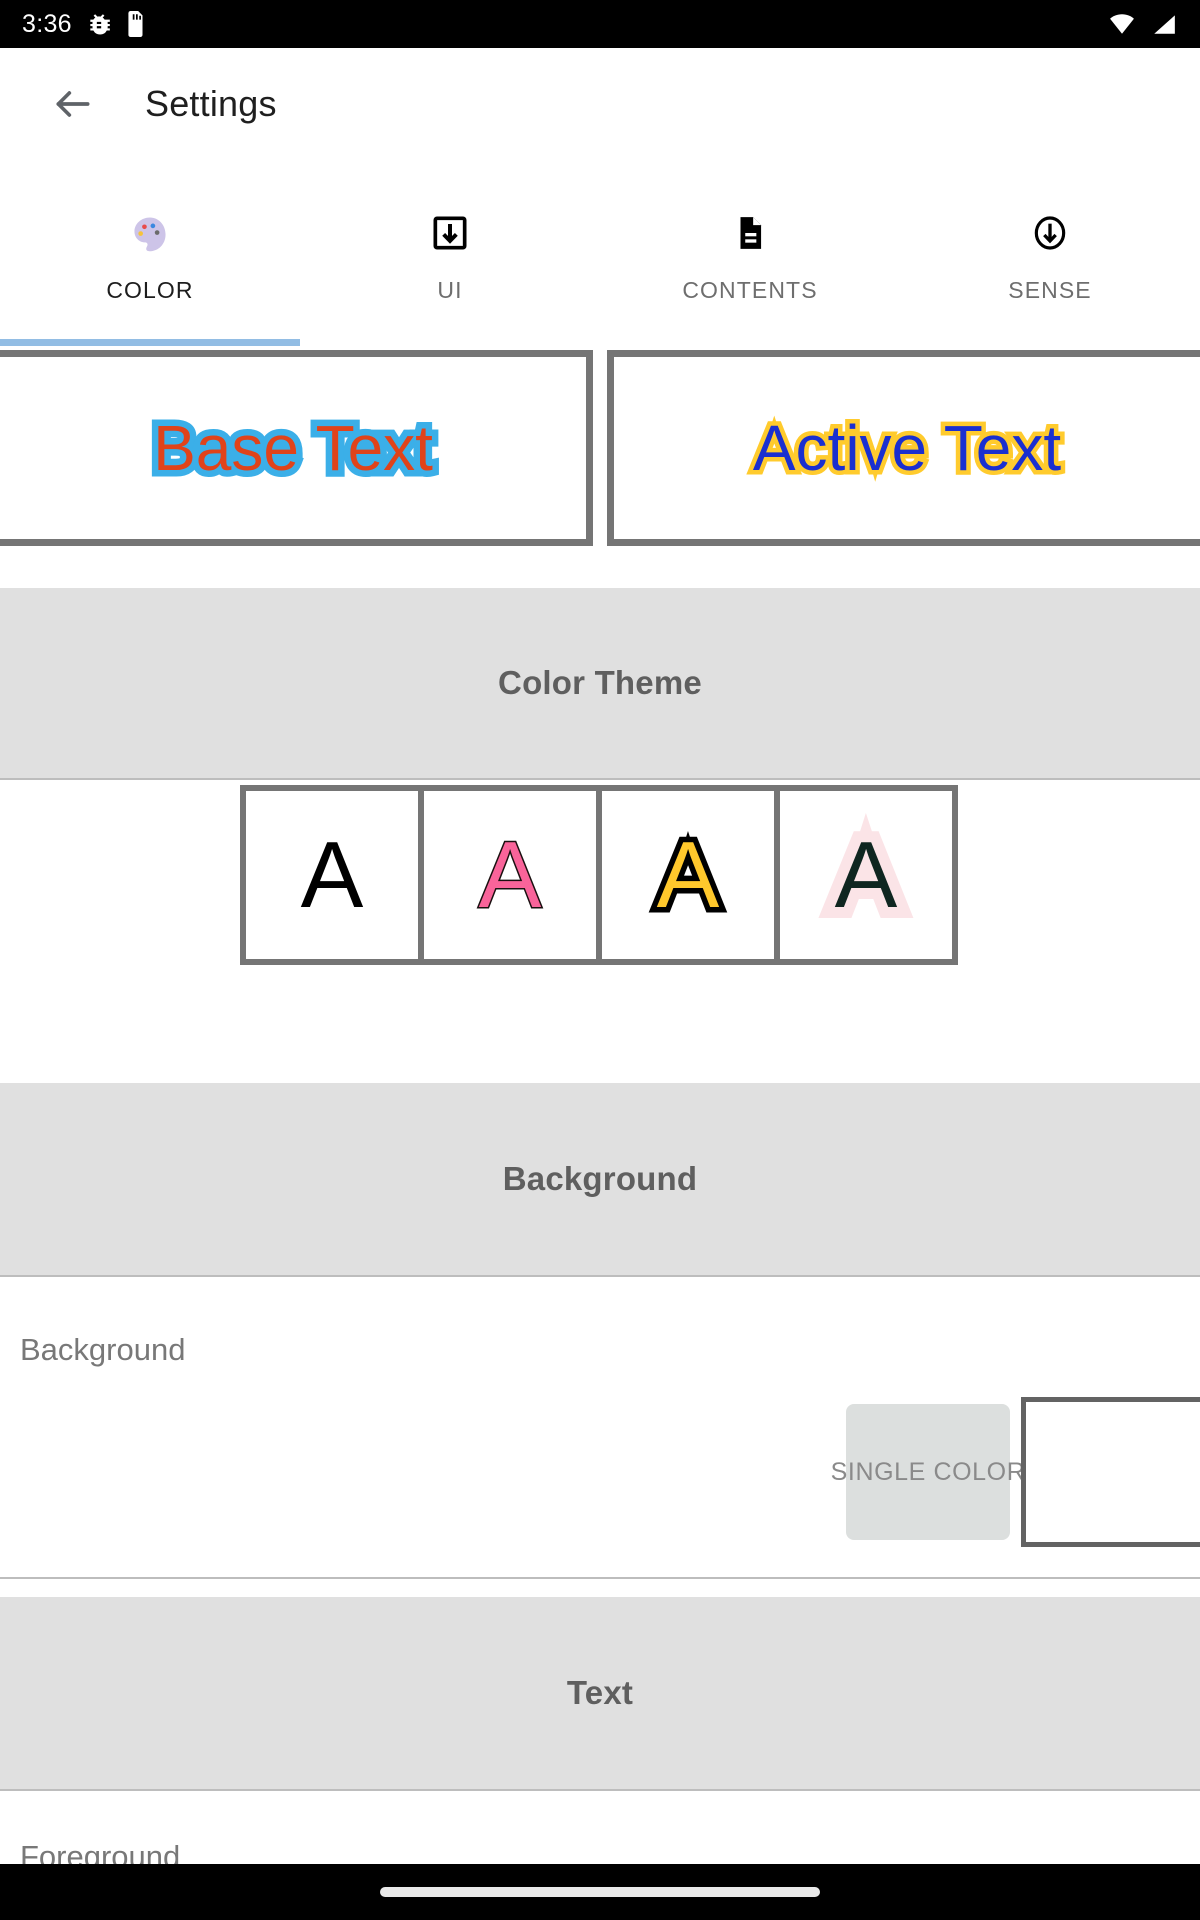  I want to click on status-bar-clock: 3:36, so click(47, 23).